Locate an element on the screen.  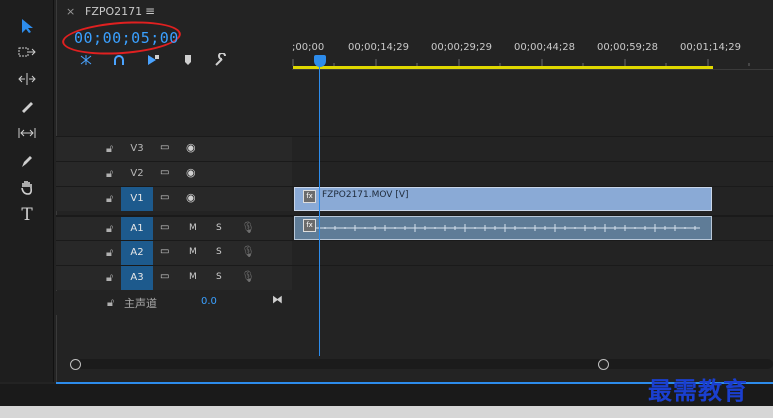
ruler-divider is located at coordinates (532, 69).